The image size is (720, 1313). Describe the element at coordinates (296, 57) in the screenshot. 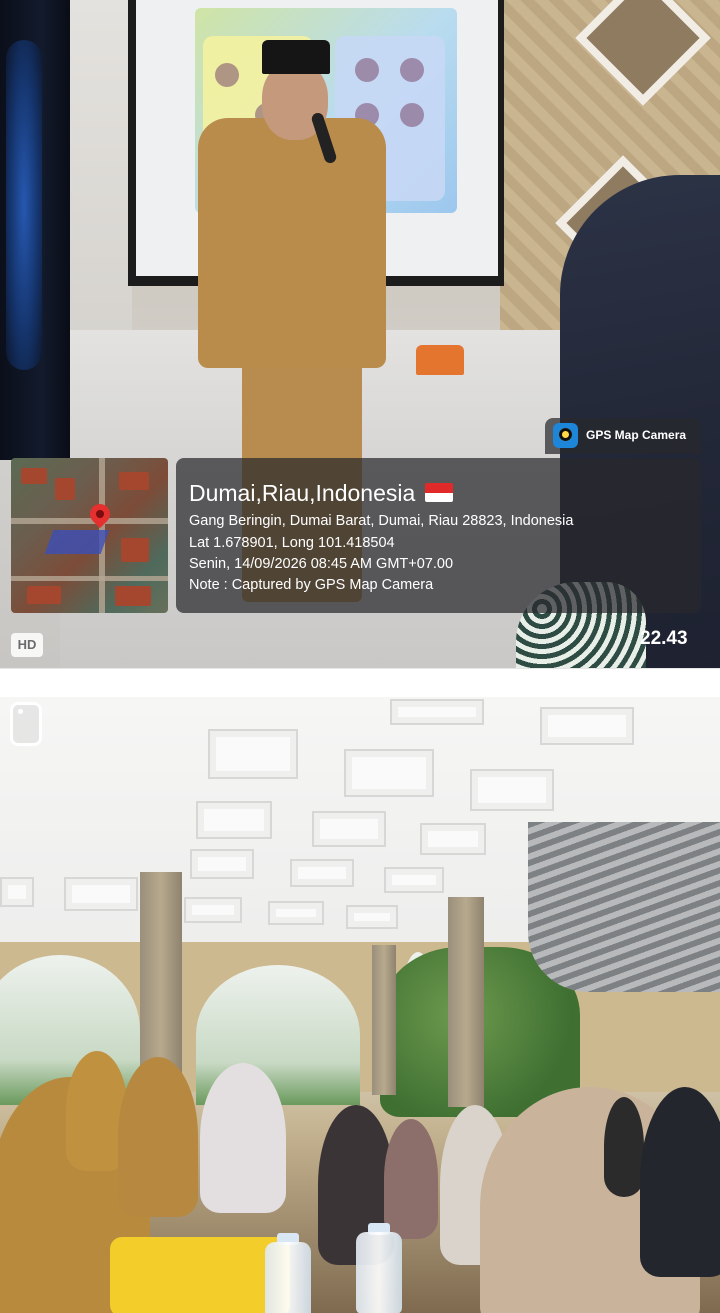

I see `peci-cap` at that location.